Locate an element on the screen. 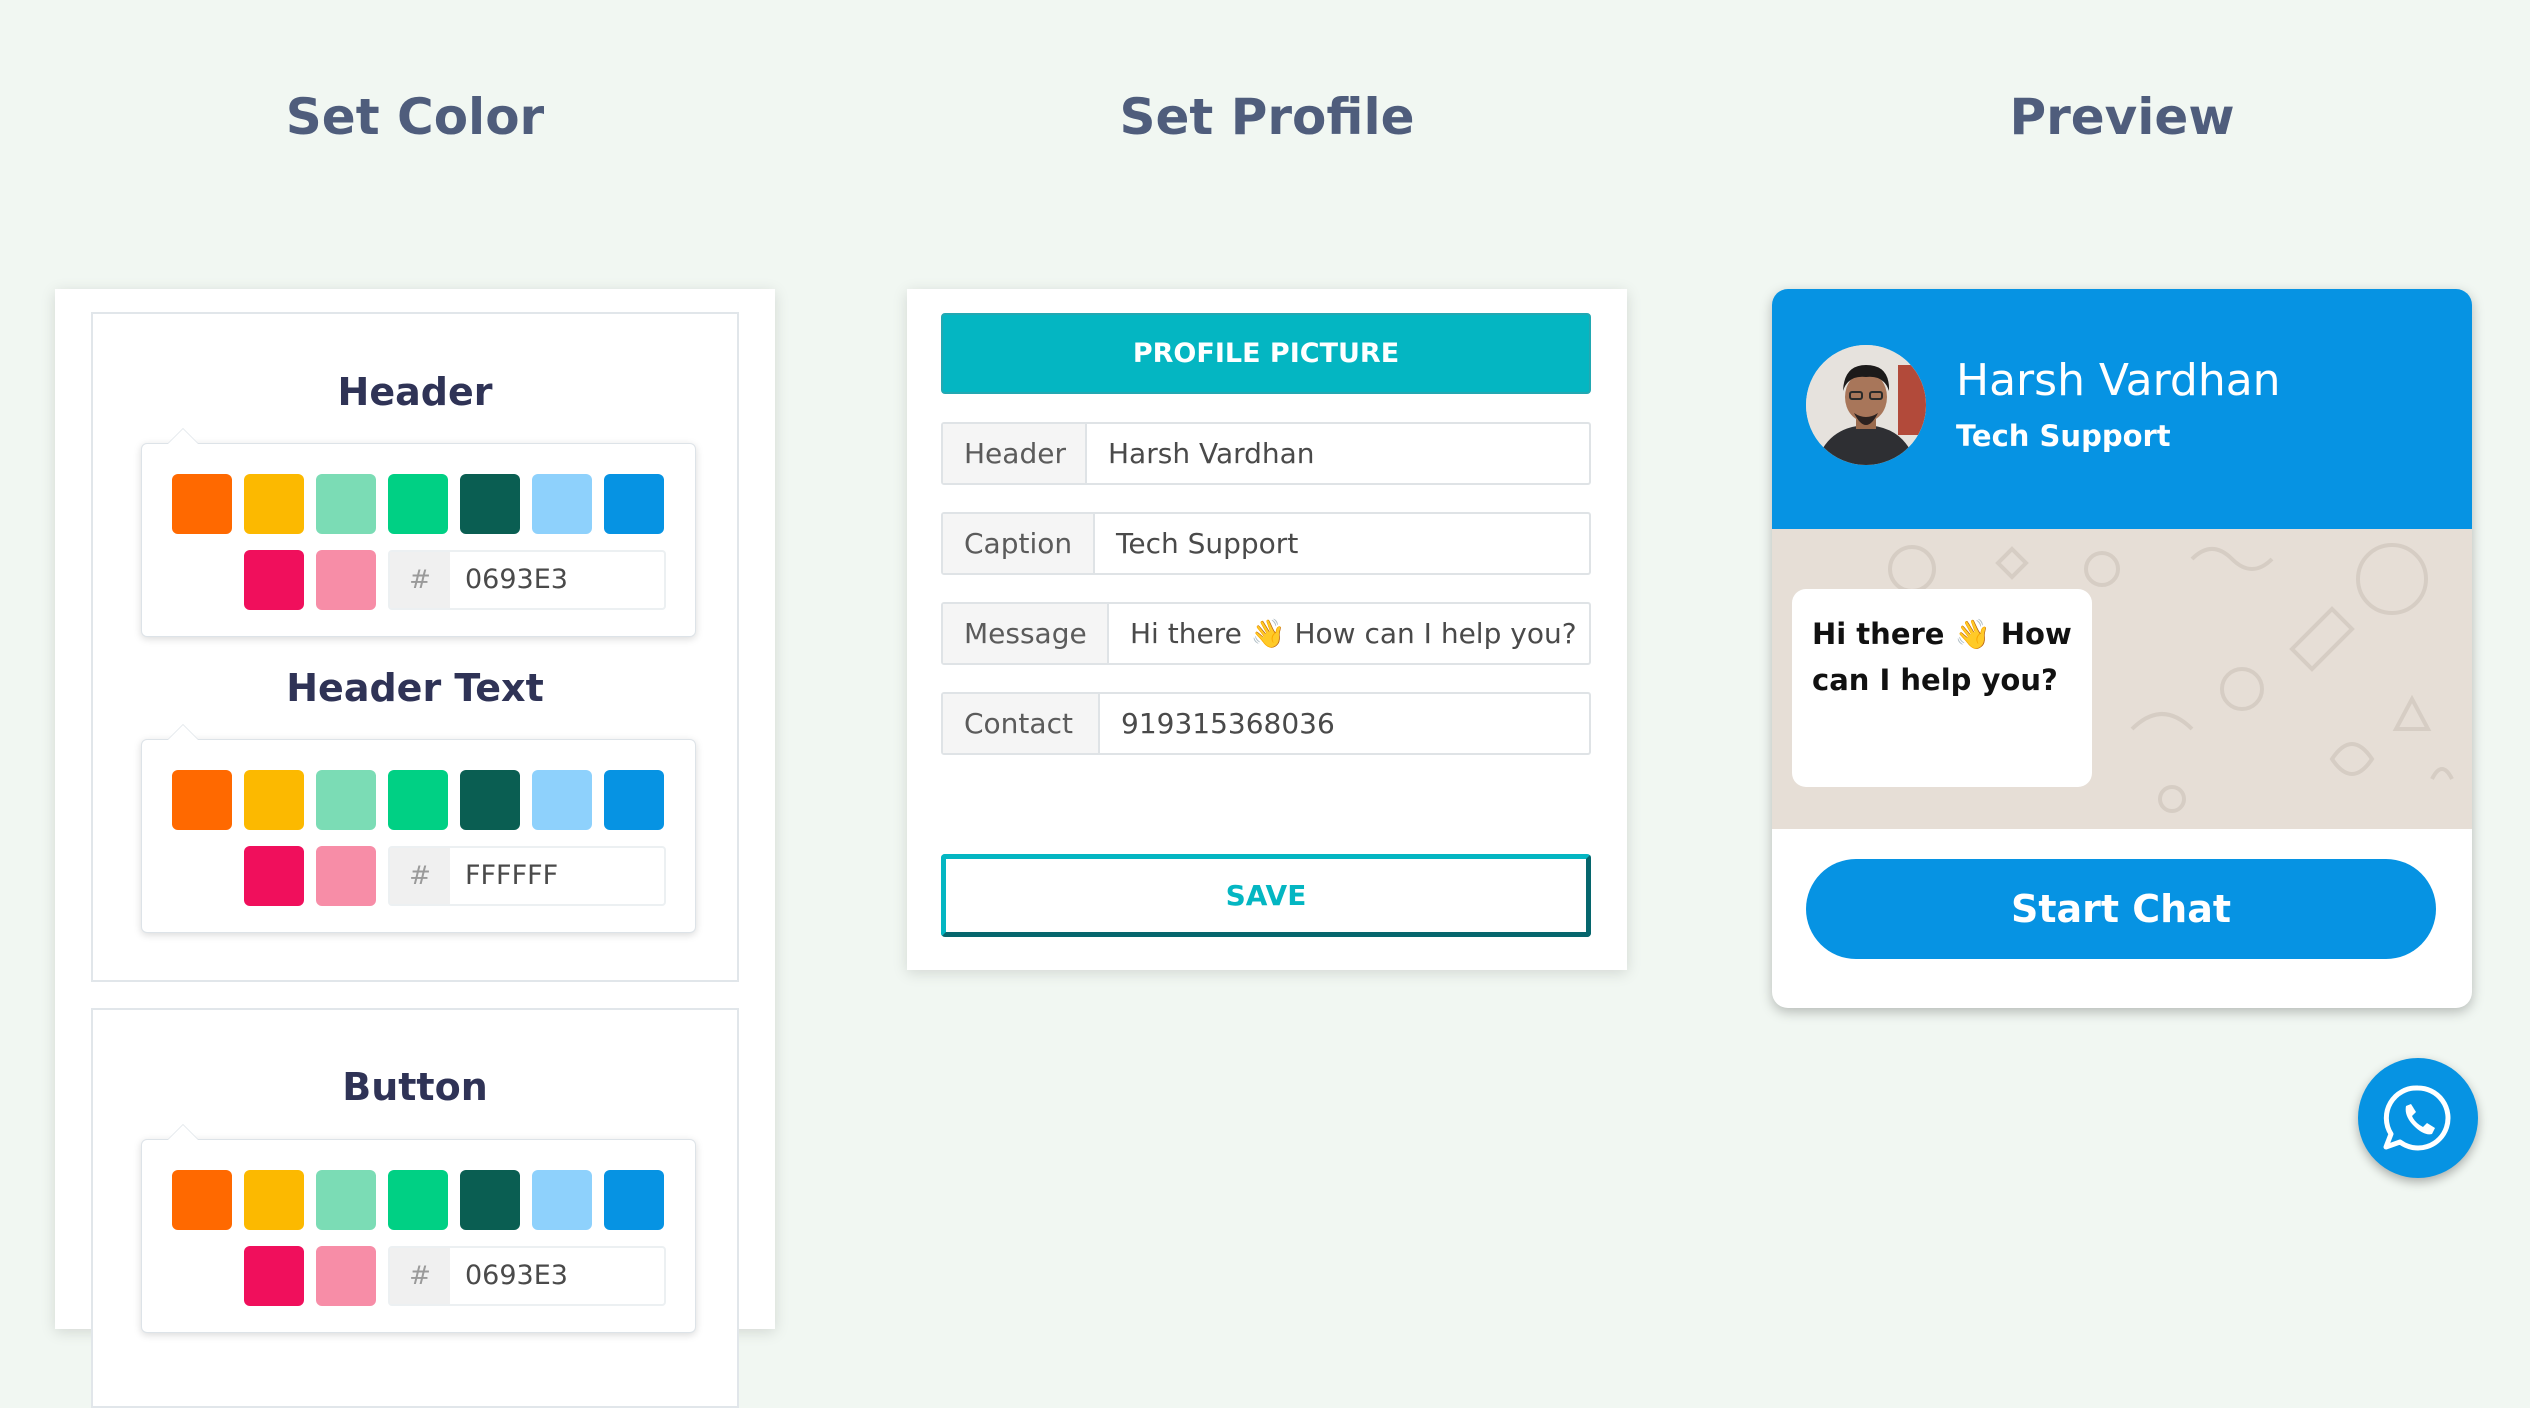 This screenshot has height=1408, width=2530. preview-header: Harsh Vardhan Tech Support is located at coordinates (2122, 409).